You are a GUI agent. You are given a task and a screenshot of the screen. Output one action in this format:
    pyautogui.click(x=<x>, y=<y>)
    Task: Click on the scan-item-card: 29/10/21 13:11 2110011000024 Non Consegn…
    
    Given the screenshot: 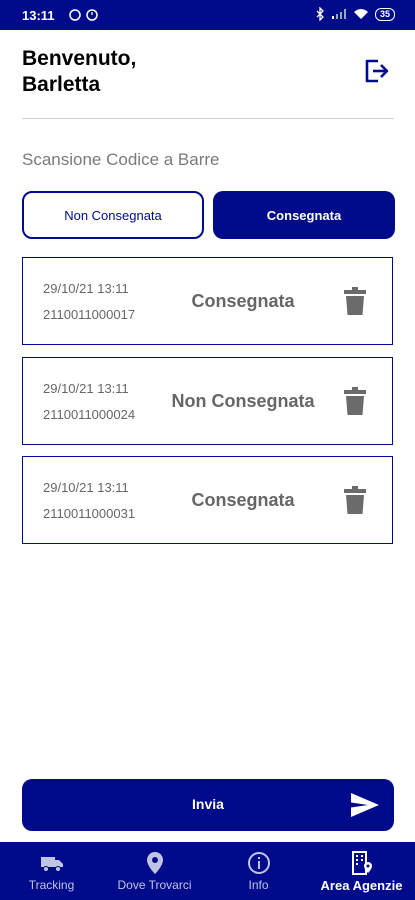 What is the action you would take?
    pyautogui.click(x=207, y=401)
    